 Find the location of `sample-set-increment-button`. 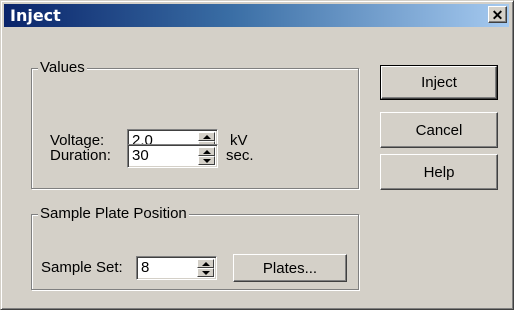

sample-set-increment-button is located at coordinates (205, 263).